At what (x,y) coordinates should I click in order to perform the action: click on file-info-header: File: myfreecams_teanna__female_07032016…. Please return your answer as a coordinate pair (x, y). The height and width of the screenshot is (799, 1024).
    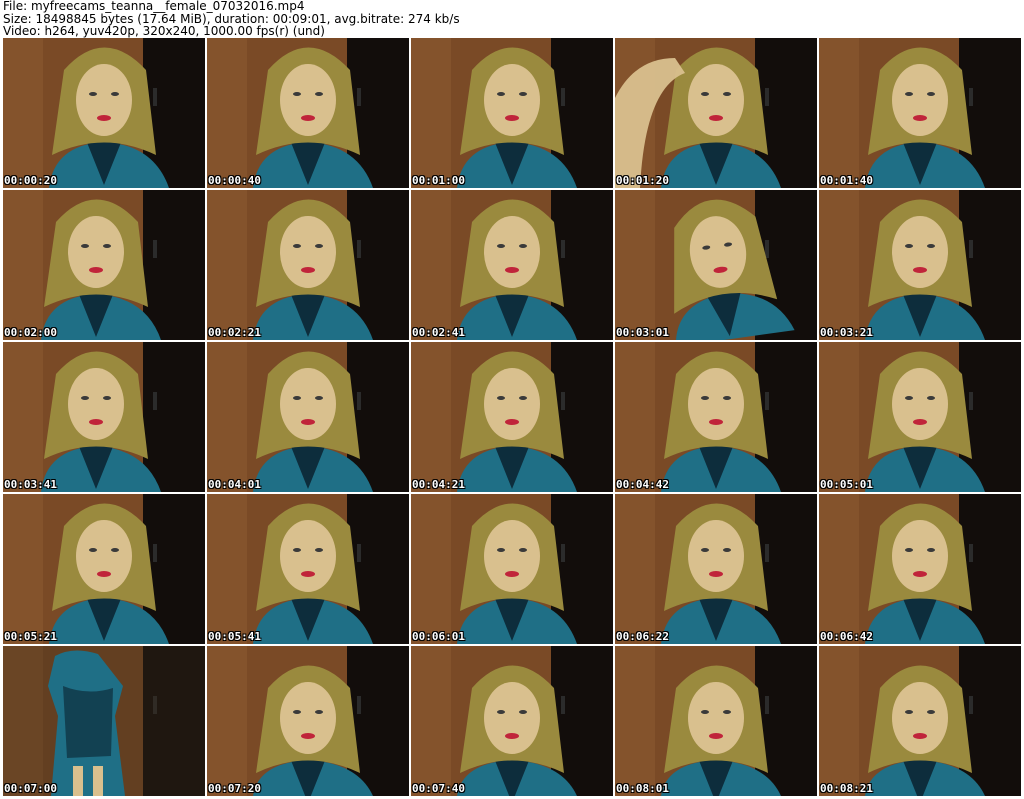
    Looking at the image, I should click on (512, 19).